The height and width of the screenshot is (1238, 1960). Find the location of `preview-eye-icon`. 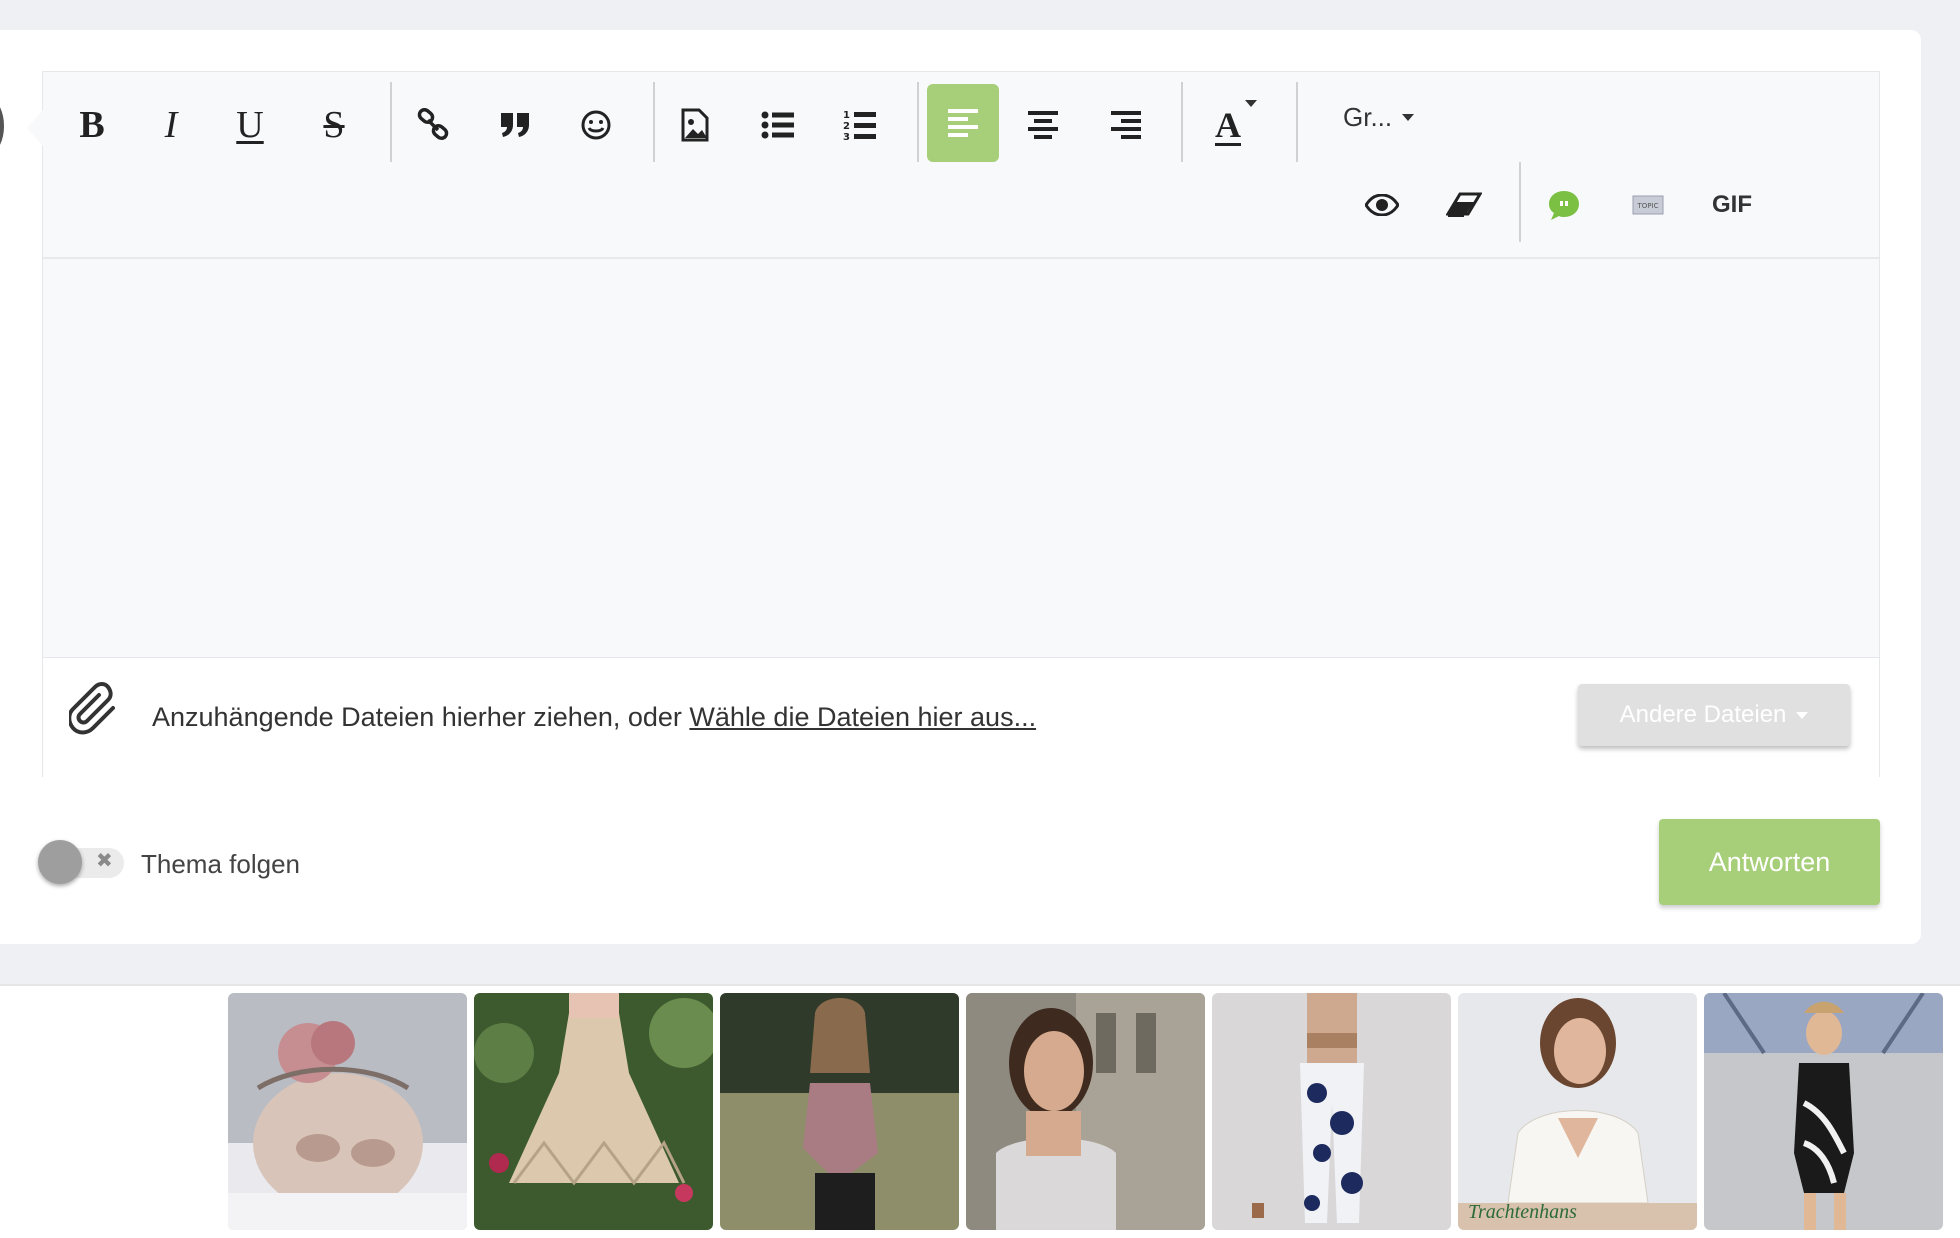

preview-eye-icon is located at coordinates (1382, 205).